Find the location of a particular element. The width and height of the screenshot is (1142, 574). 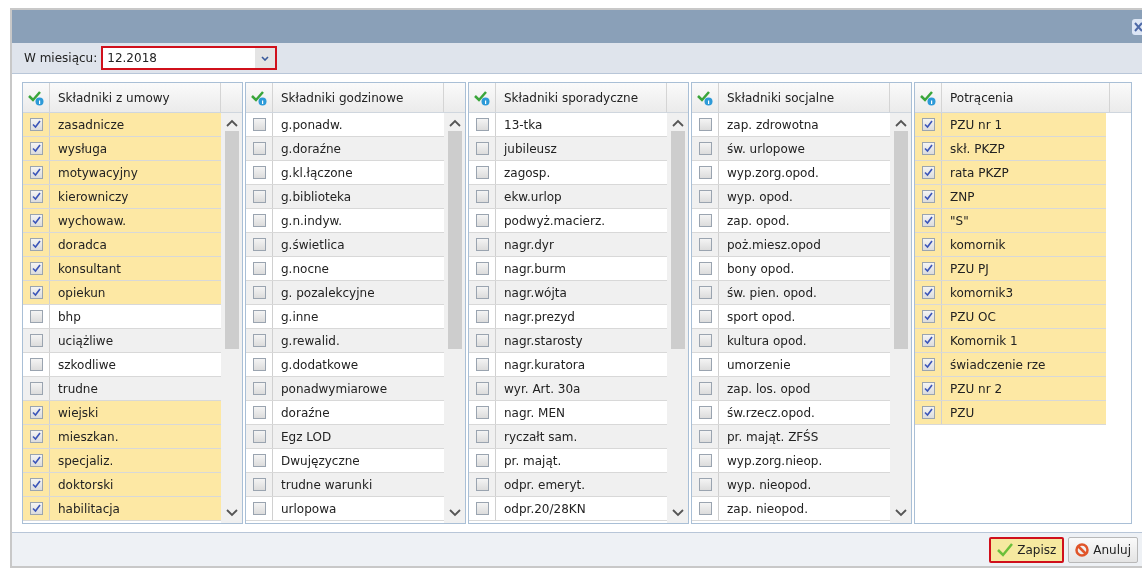

list-row: ZNP is located at coordinates (1010, 197).